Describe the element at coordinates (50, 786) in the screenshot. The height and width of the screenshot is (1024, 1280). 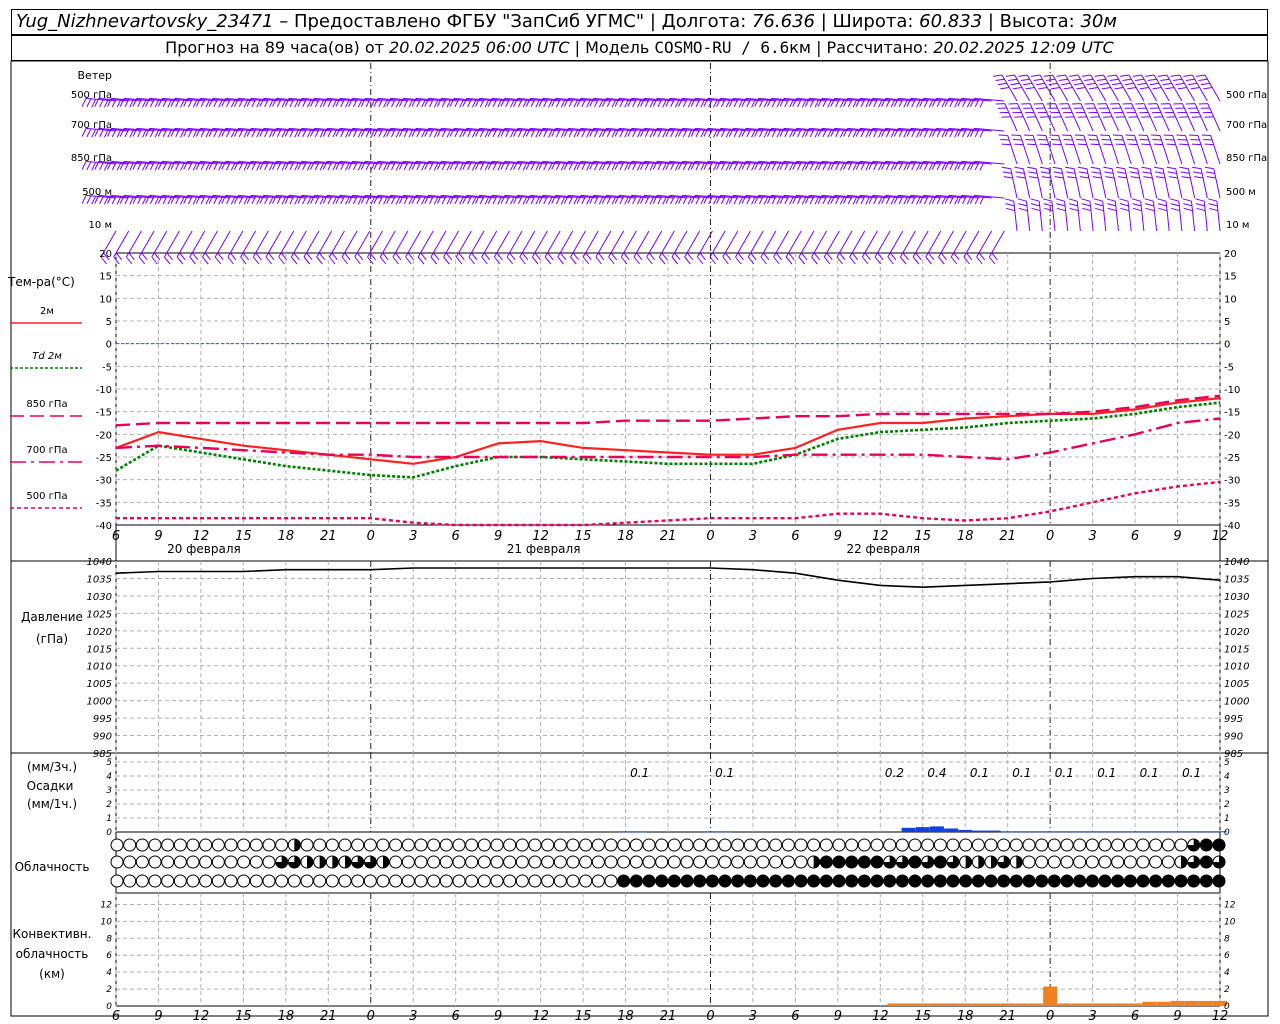
I see `precip-title: Осадки` at that location.